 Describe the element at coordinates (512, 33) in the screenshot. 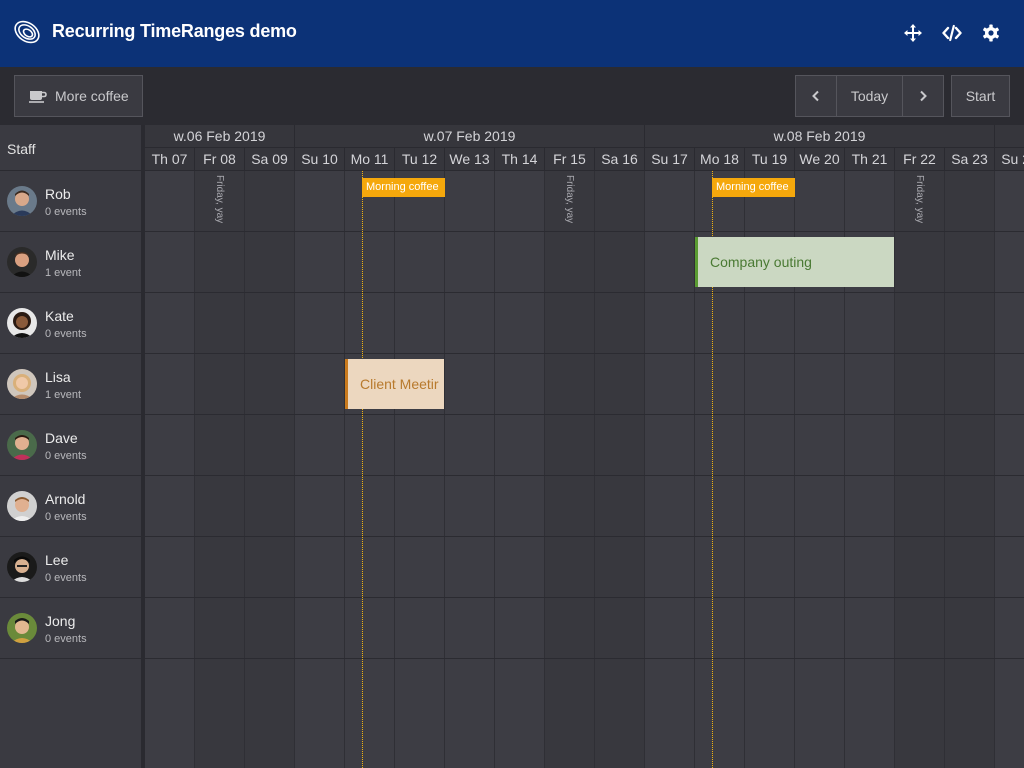

I see `app-header: Recurring TimeRanges demo` at that location.